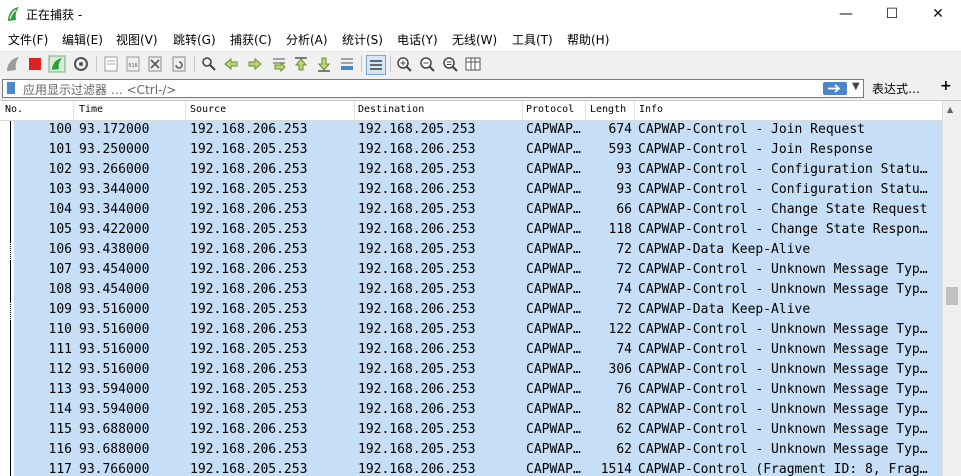 Image resolution: width=961 pixels, height=476 pixels. I want to click on close-button: ✕, so click(938, 14).